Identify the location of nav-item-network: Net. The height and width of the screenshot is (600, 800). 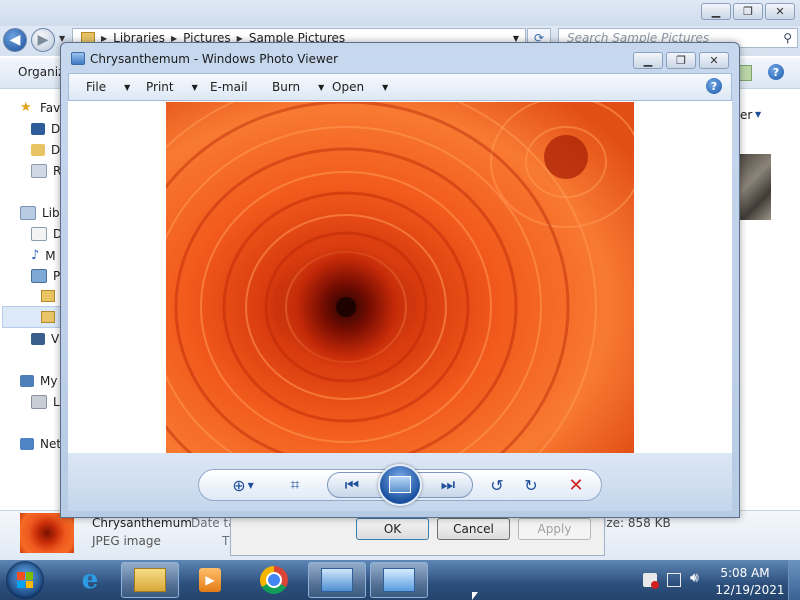
(40, 444).